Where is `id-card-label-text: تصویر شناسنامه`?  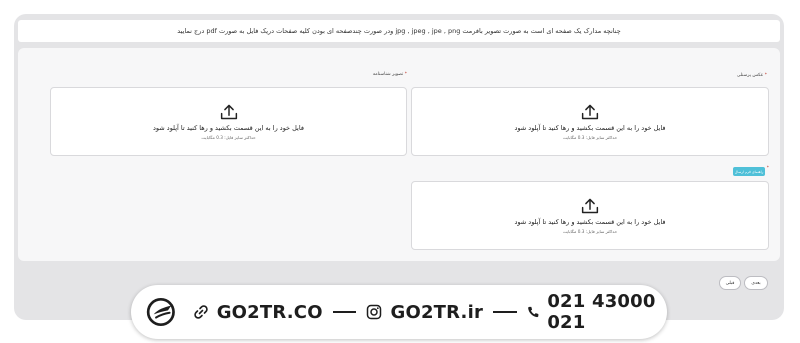
id-card-label-text: تصویر شناسنامه is located at coordinates (388, 74).